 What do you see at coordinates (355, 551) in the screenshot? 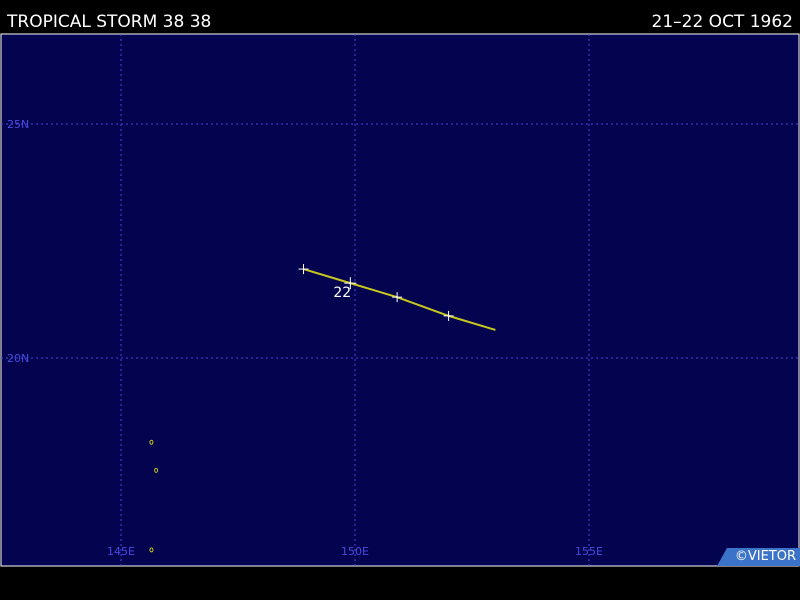
I see `longitude-label: 150E` at bounding box center [355, 551].